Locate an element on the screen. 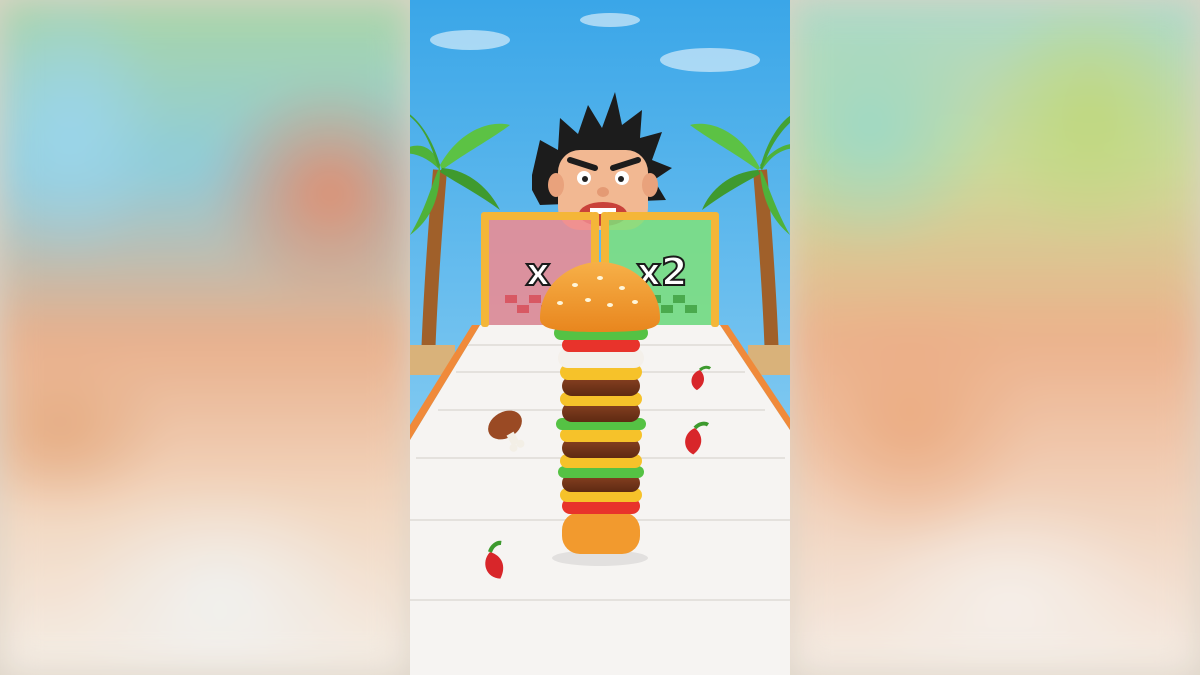  gate-left-label: x is located at coordinates (538, 272).